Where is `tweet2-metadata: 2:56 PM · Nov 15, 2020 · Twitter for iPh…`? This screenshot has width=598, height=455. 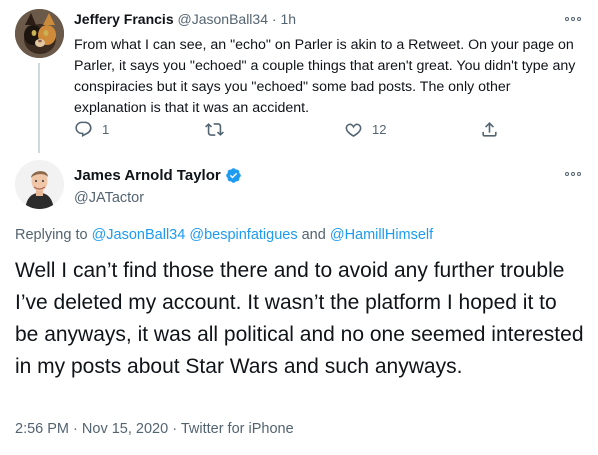
tweet2-metadata: 2:56 PM · Nov 15, 2020 · Twitter for iPh… is located at coordinates (154, 429).